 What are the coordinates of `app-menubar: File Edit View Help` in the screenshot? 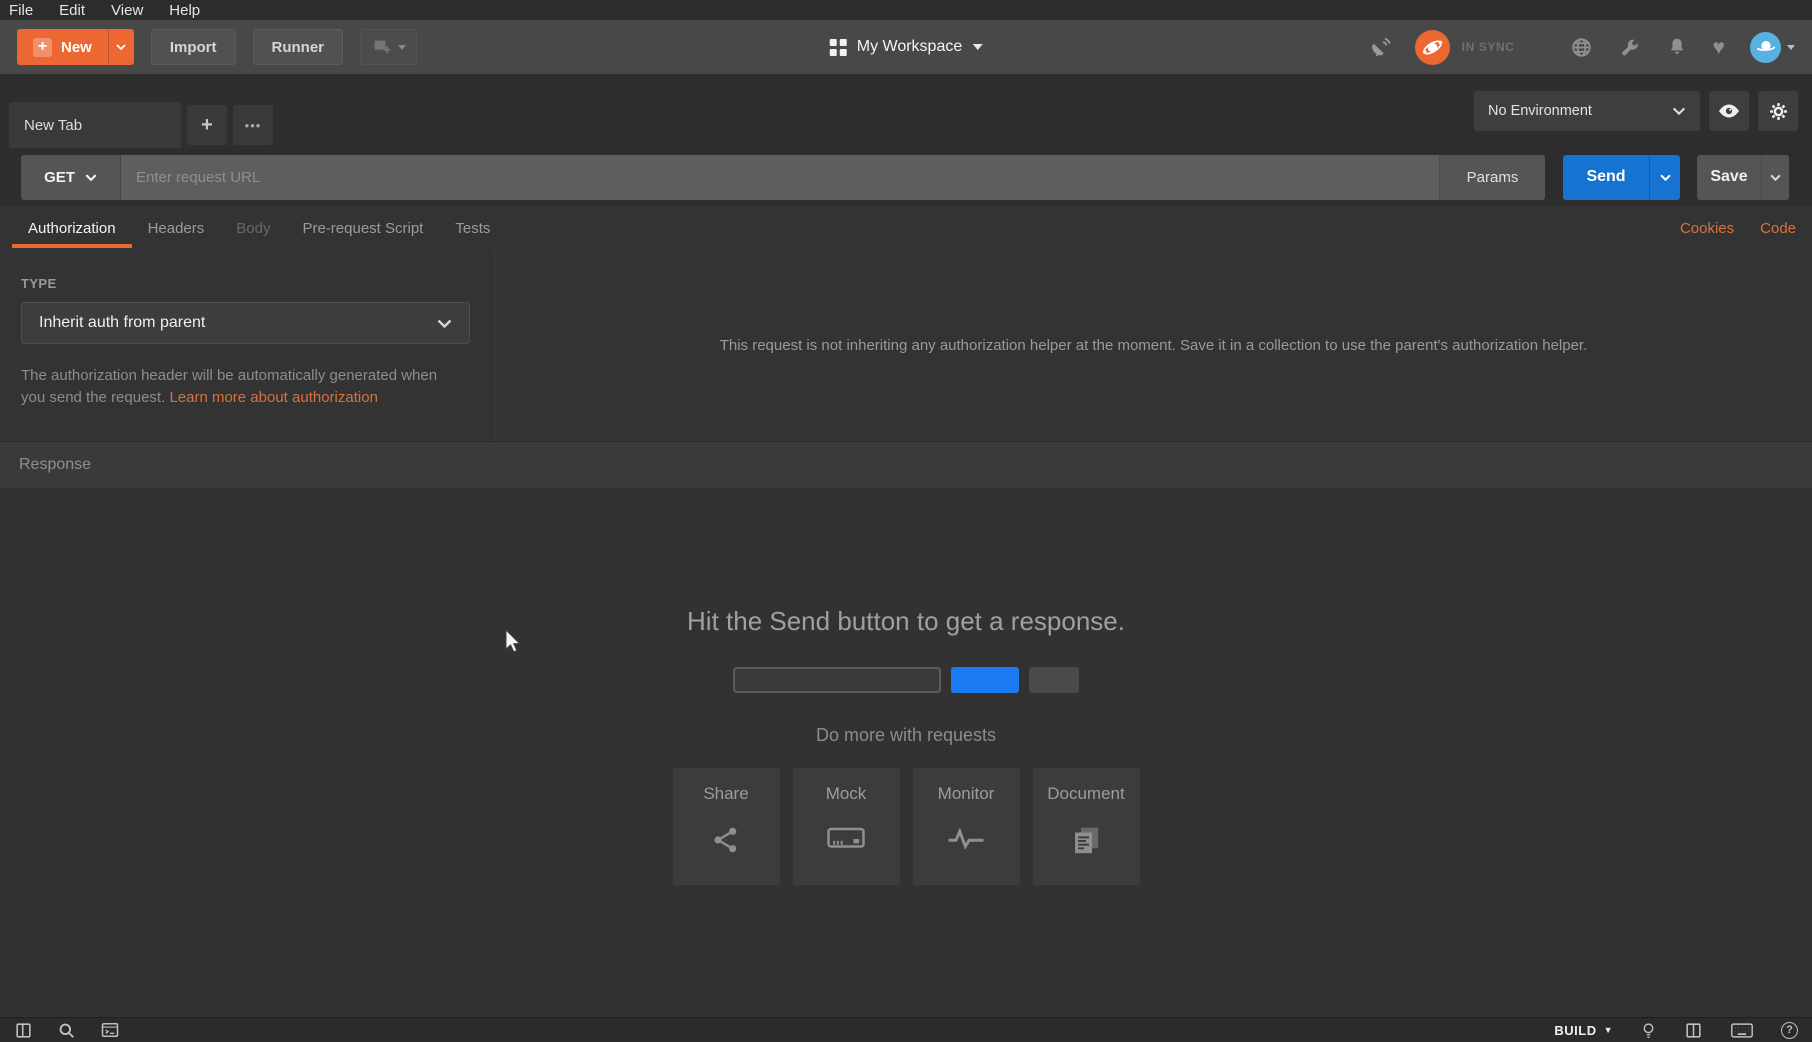 It's located at (906, 10).